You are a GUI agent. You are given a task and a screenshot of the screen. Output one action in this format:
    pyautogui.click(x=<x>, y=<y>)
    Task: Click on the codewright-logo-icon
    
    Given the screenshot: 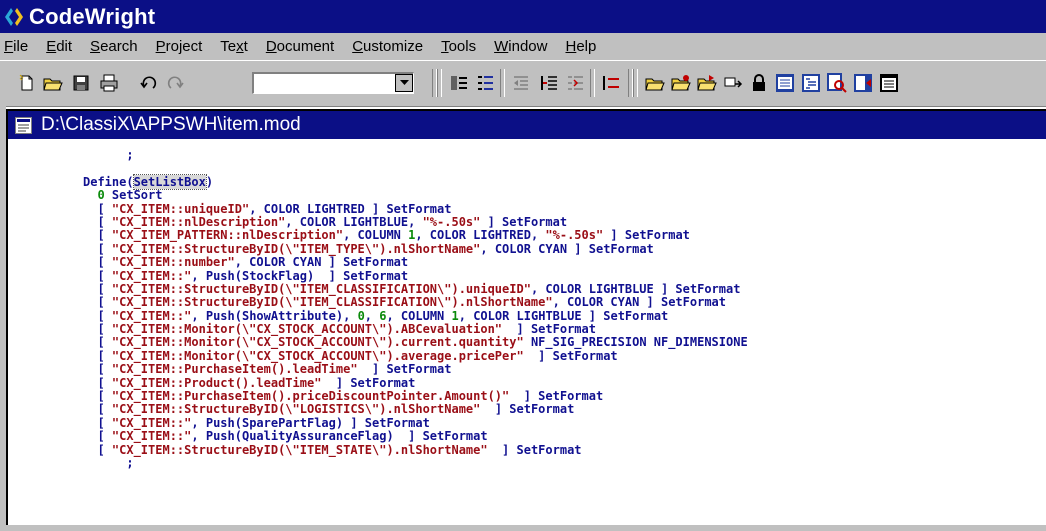 What is the action you would take?
    pyautogui.click(x=14, y=16)
    